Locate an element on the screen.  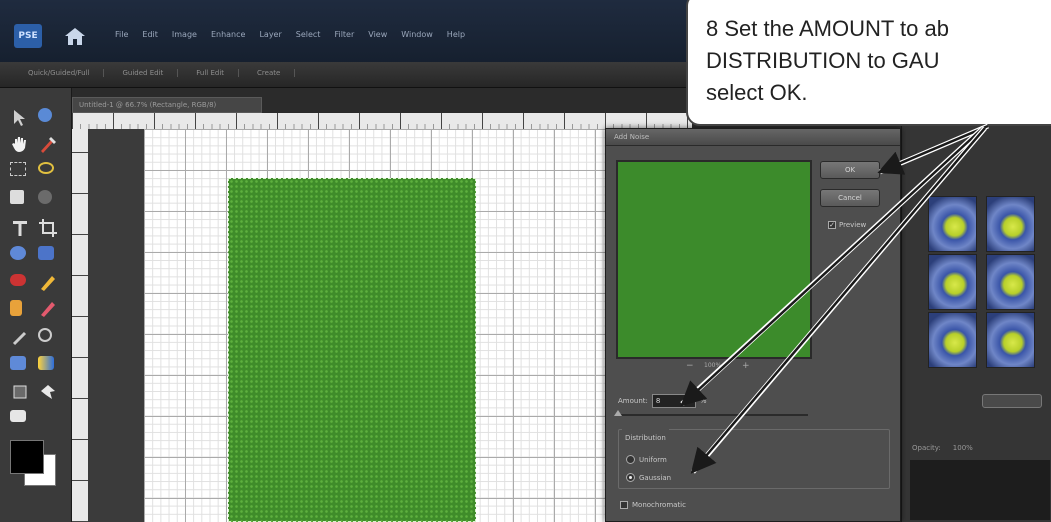
gaussian-label: Gaussian is located at coordinates (655, 477).